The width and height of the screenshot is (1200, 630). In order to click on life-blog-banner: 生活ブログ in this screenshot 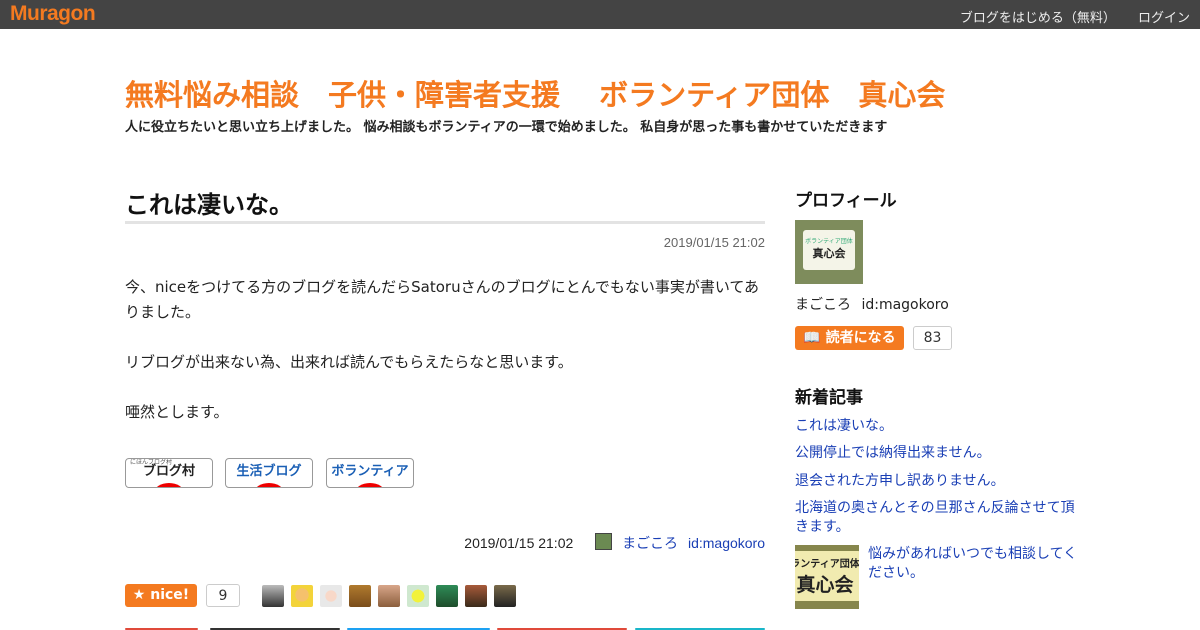, I will do `click(269, 473)`.